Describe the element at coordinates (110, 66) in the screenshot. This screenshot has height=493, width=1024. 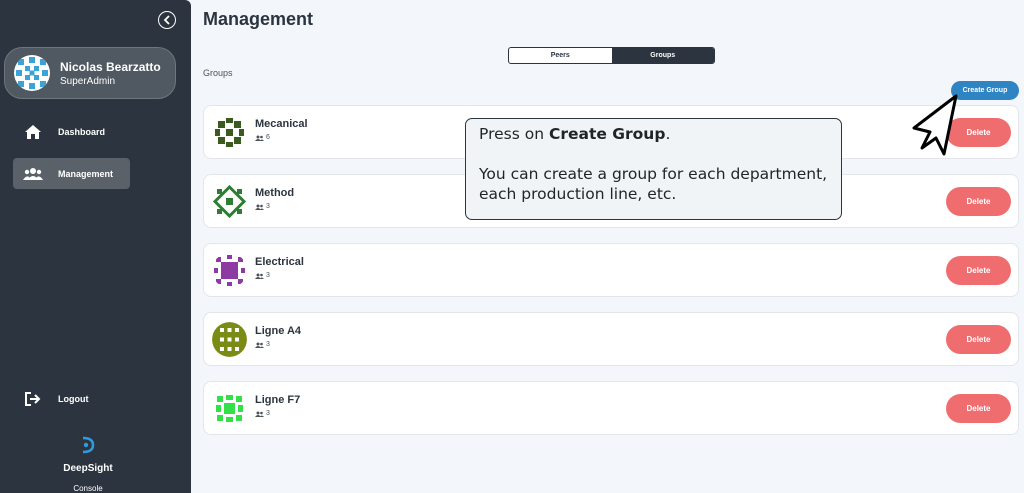
I see `user-name: Nicolas Bearzatto` at that location.